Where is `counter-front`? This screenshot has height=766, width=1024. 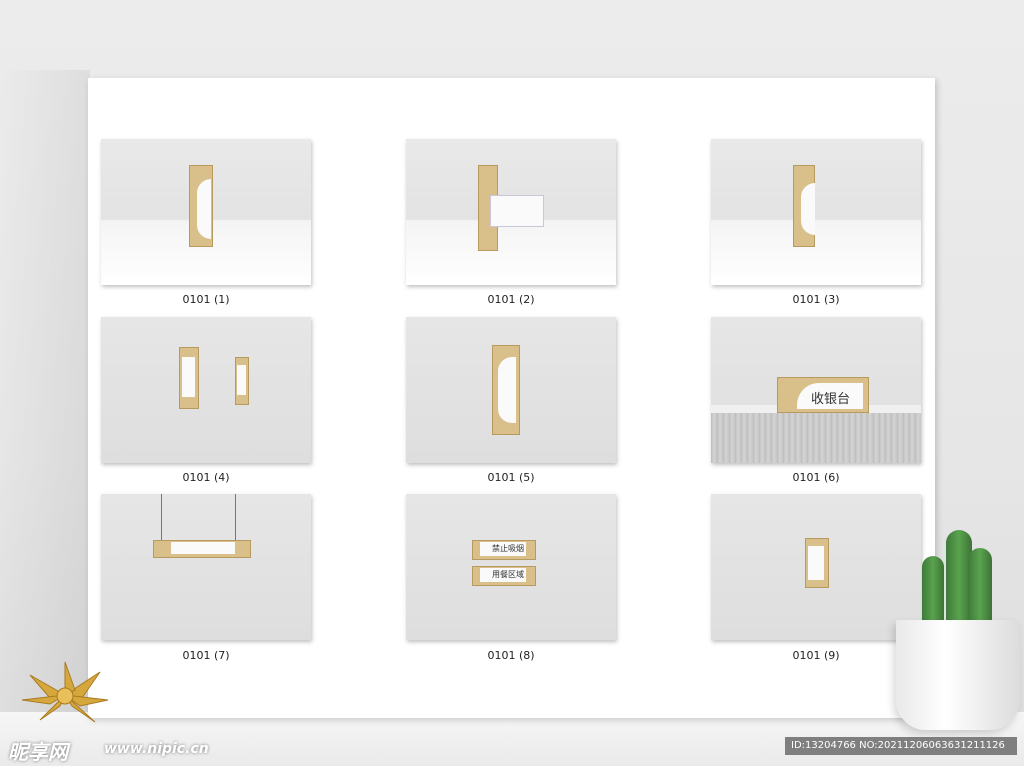 counter-front is located at coordinates (816, 438).